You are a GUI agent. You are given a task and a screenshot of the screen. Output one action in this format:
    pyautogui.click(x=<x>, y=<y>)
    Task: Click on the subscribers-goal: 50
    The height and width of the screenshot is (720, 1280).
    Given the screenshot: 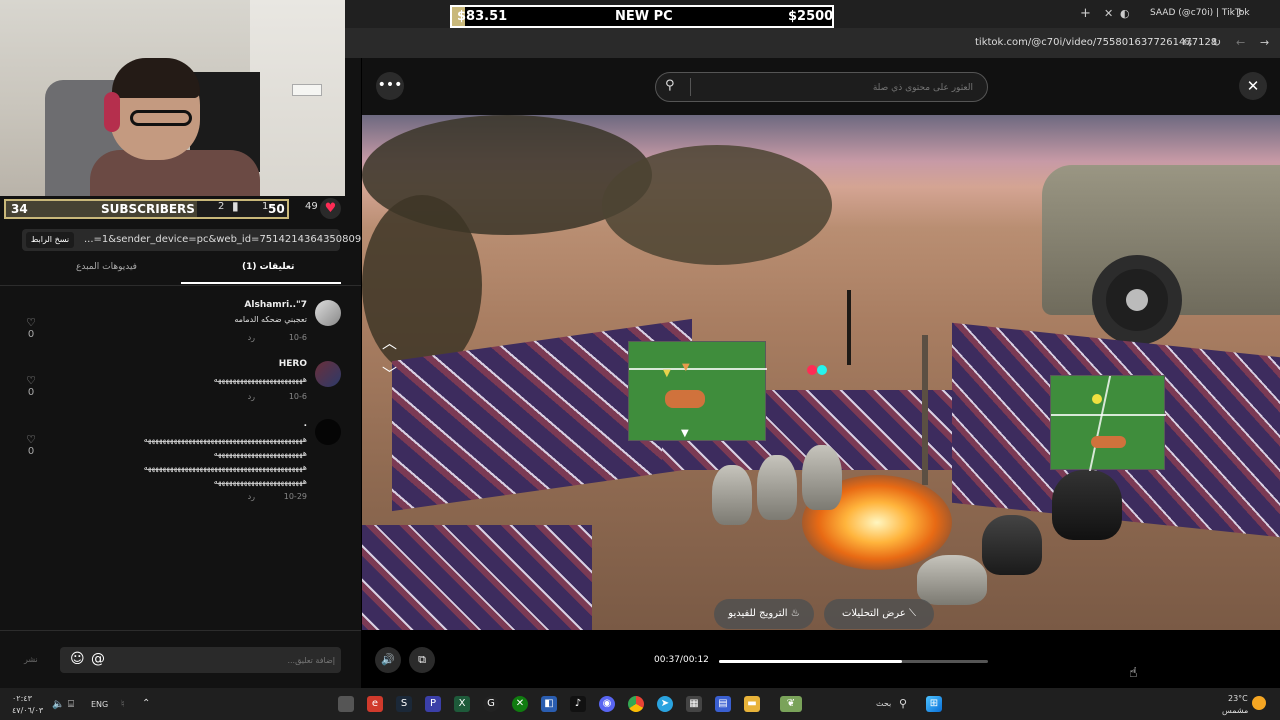 What is the action you would take?
    pyautogui.click(x=276, y=209)
    